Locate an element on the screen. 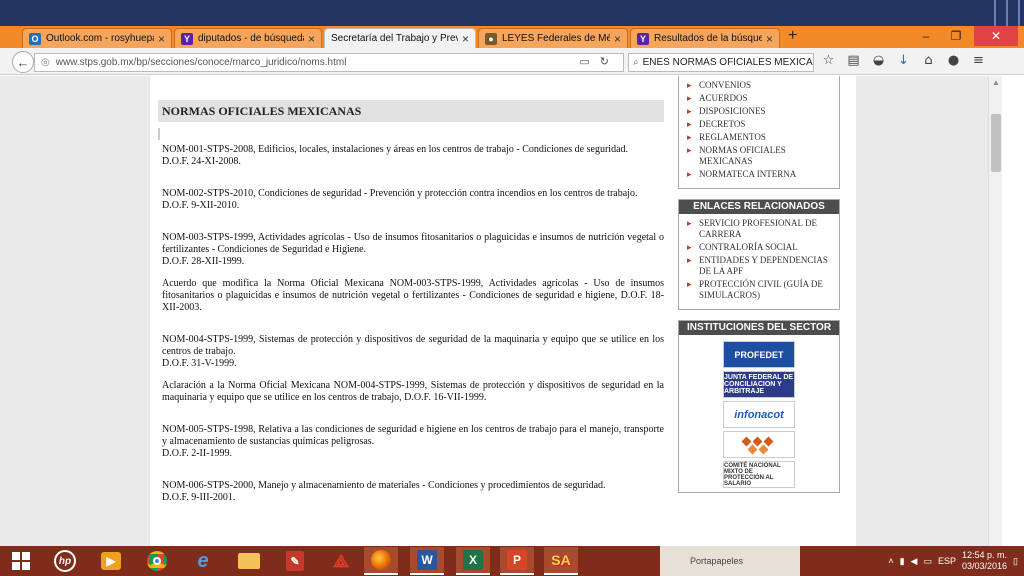 This screenshot has width=1024, height=576. clock: 12:54 p. m. 03/03/2016 is located at coordinates (984, 561).